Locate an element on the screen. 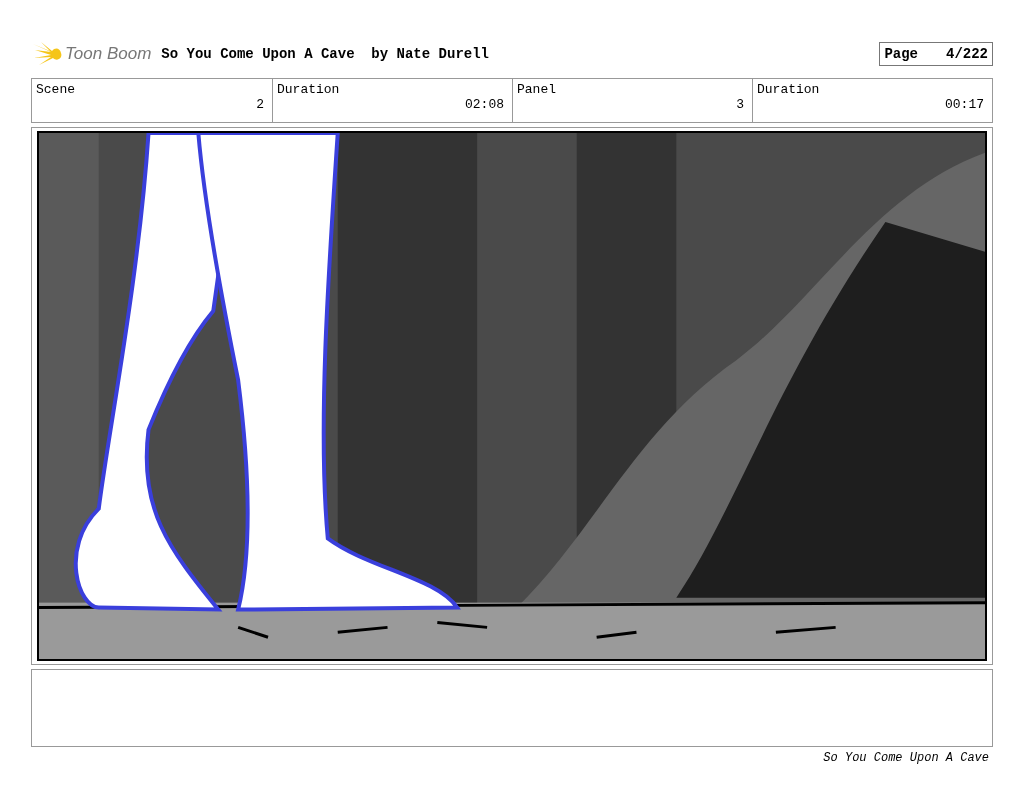 This screenshot has width=1024, height=793. field-value: 02:08 is located at coordinates (484, 104).